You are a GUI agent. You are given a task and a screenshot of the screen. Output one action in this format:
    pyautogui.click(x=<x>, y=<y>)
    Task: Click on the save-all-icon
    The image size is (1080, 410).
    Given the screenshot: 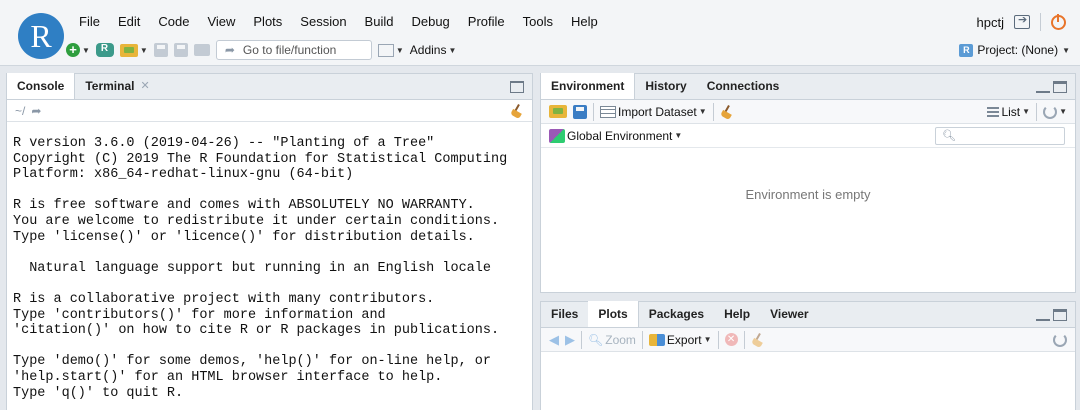 What is the action you would take?
    pyautogui.click(x=180, y=50)
    